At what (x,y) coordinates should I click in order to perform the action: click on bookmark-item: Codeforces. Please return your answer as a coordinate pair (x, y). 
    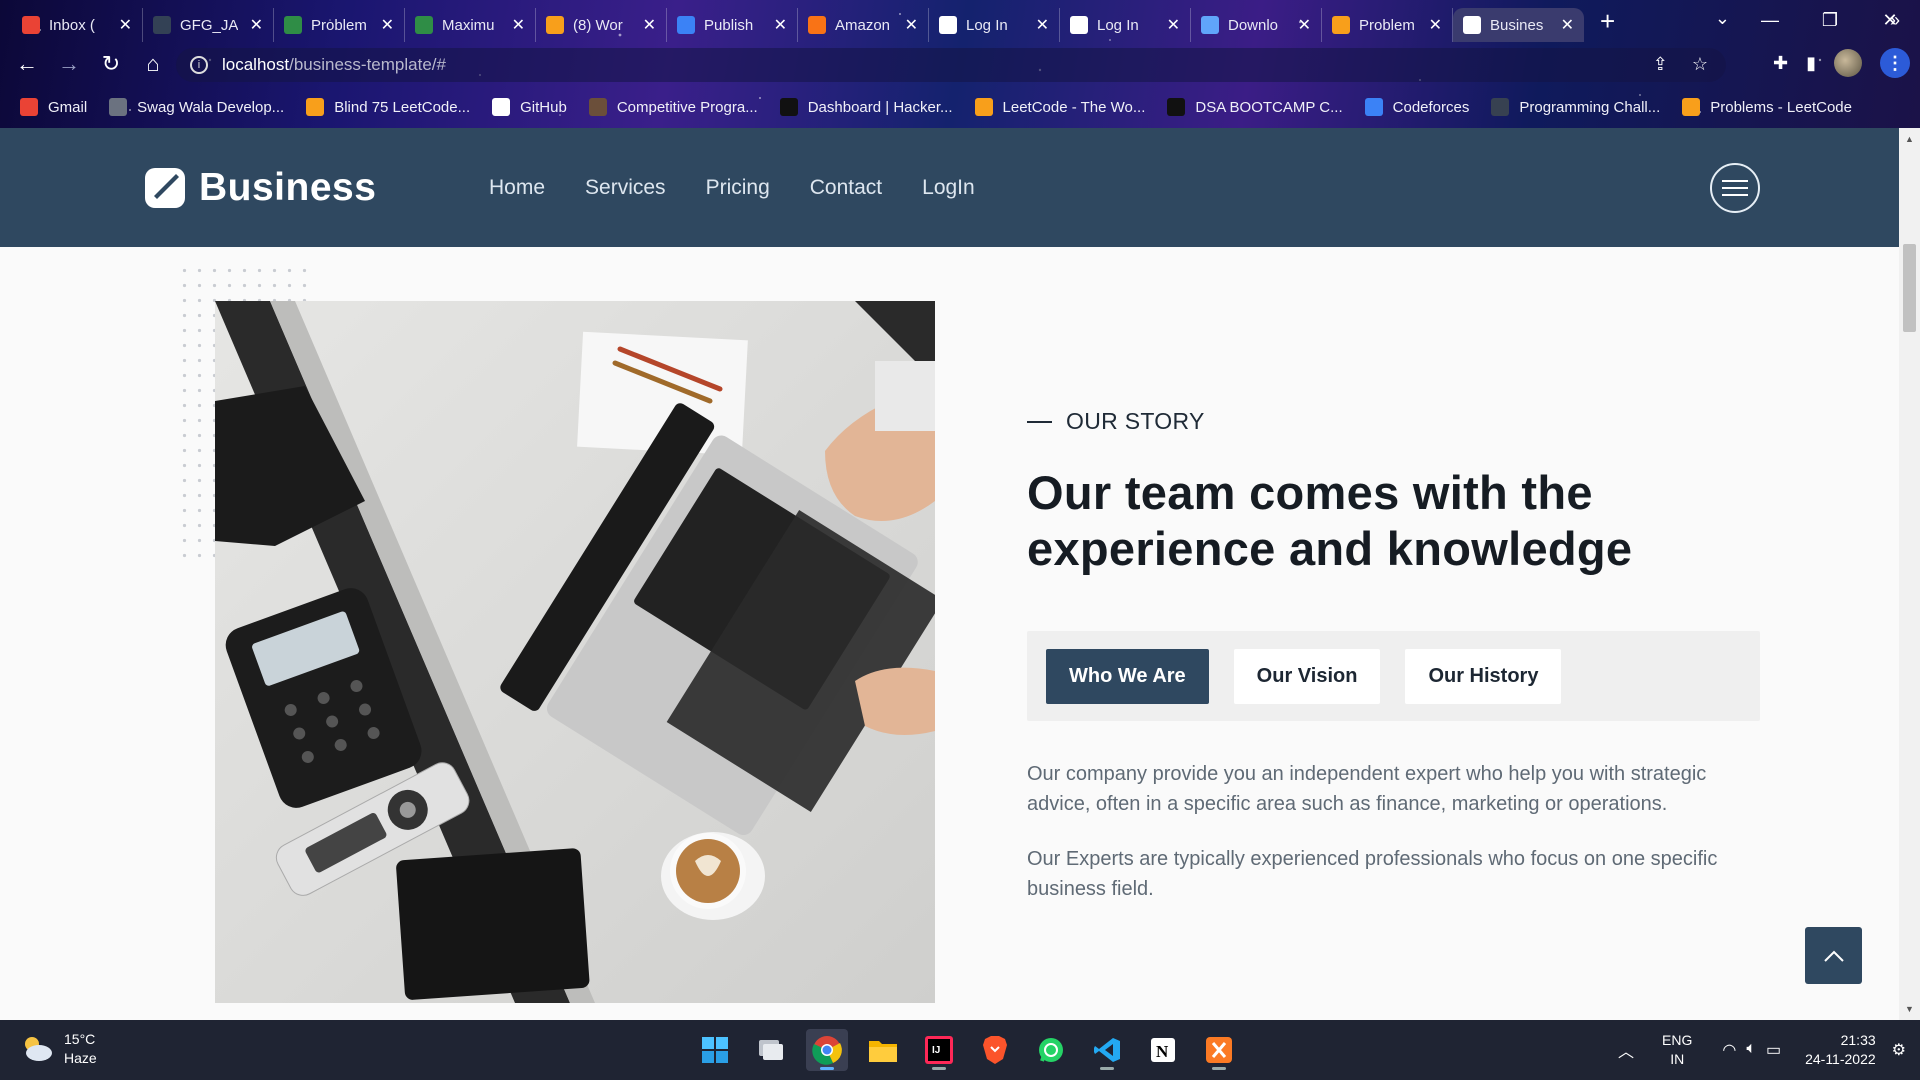
    Looking at the image, I should click on (1416, 107).